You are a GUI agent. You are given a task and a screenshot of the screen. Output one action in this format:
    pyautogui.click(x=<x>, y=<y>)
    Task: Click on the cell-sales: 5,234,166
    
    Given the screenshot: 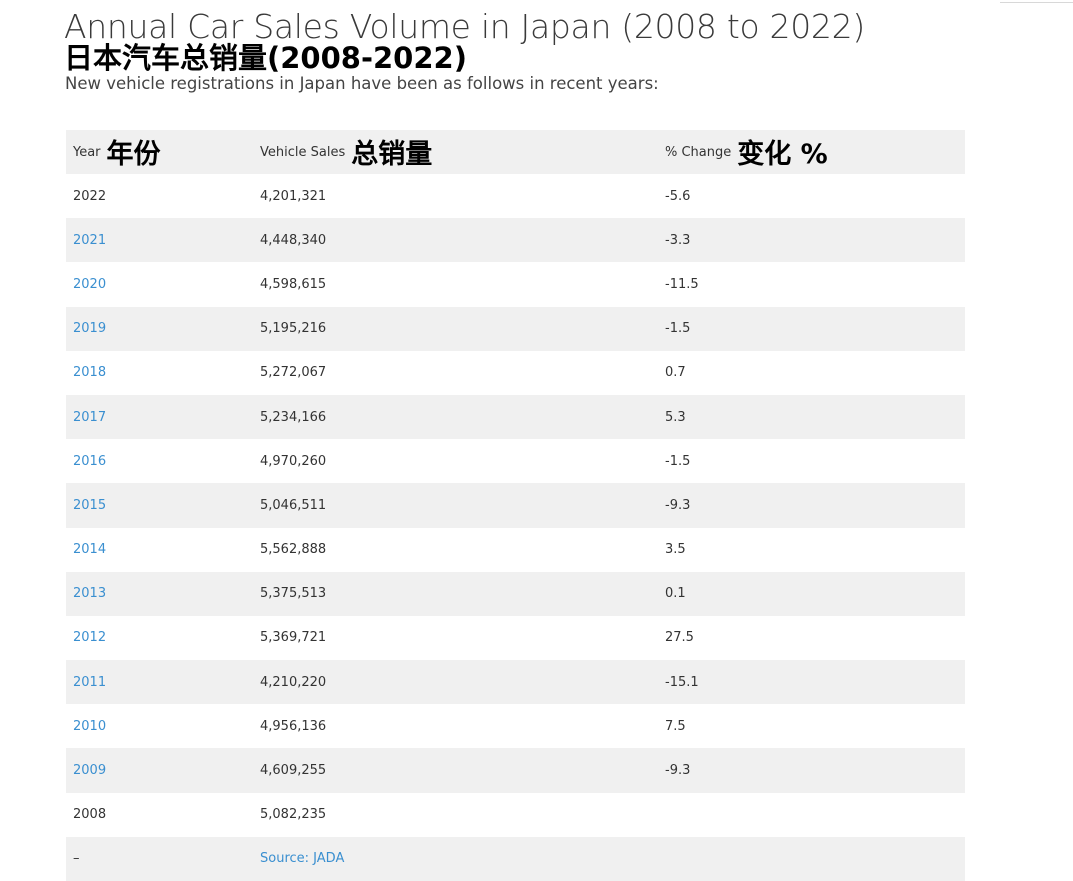 What is the action you would take?
    pyautogui.click(x=293, y=417)
    